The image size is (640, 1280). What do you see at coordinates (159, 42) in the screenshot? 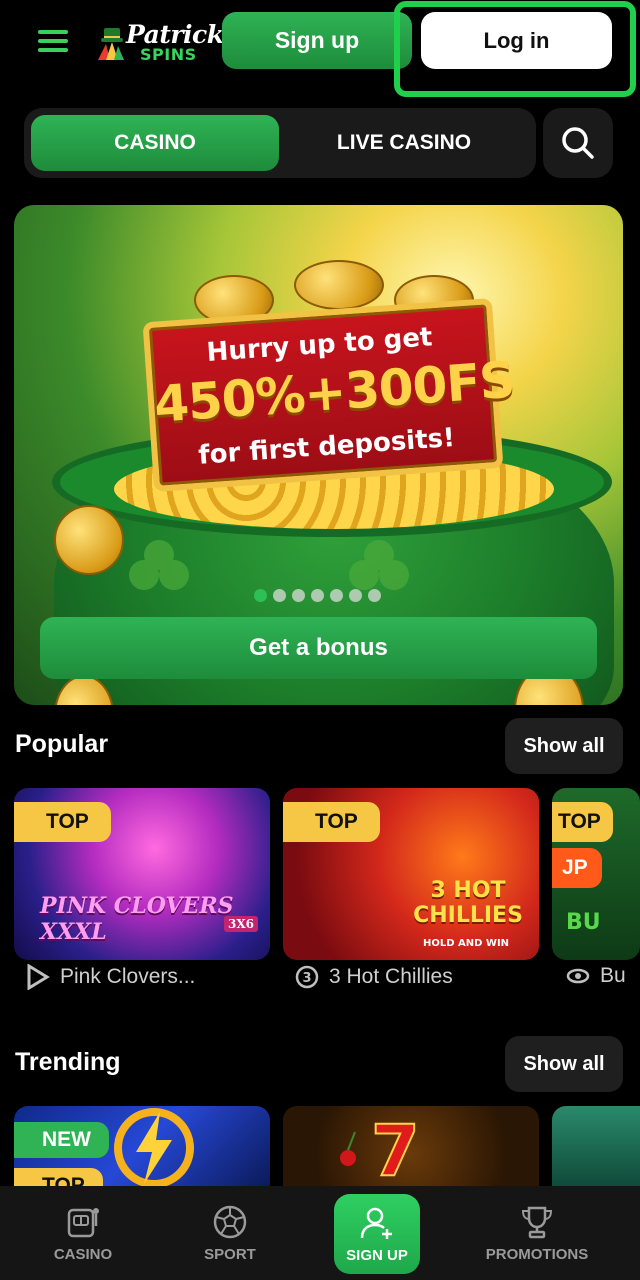
I see `logo: Patrick SPINS` at bounding box center [159, 42].